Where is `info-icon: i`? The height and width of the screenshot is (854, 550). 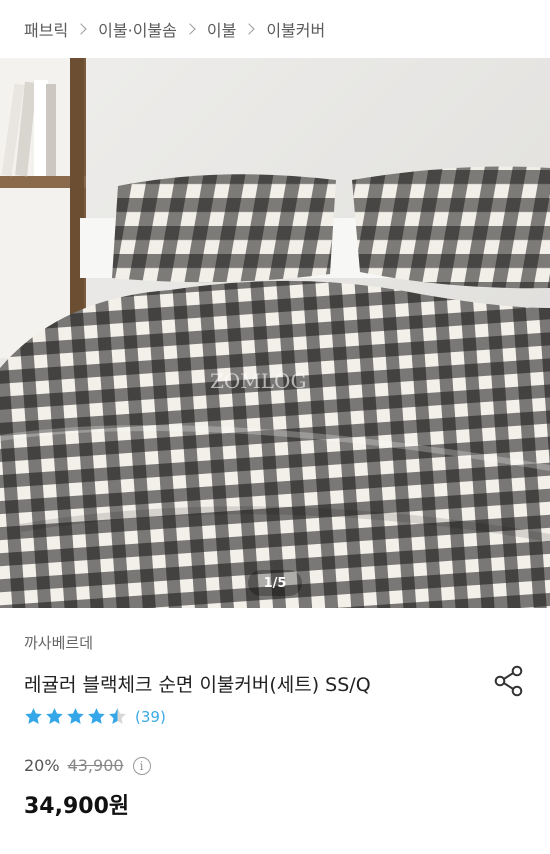
info-icon: i is located at coordinates (141, 765).